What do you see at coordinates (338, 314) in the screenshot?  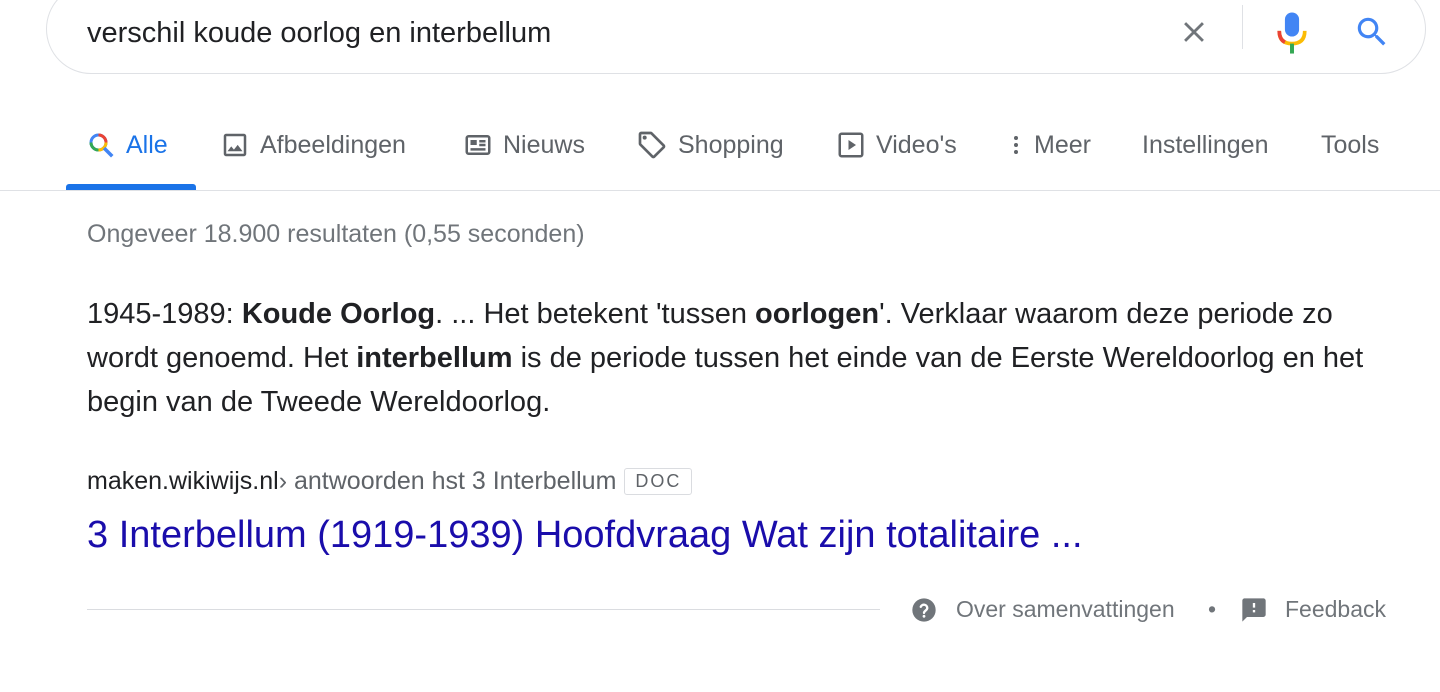 I see `snippet-bold: Koude Oorlog` at bounding box center [338, 314].